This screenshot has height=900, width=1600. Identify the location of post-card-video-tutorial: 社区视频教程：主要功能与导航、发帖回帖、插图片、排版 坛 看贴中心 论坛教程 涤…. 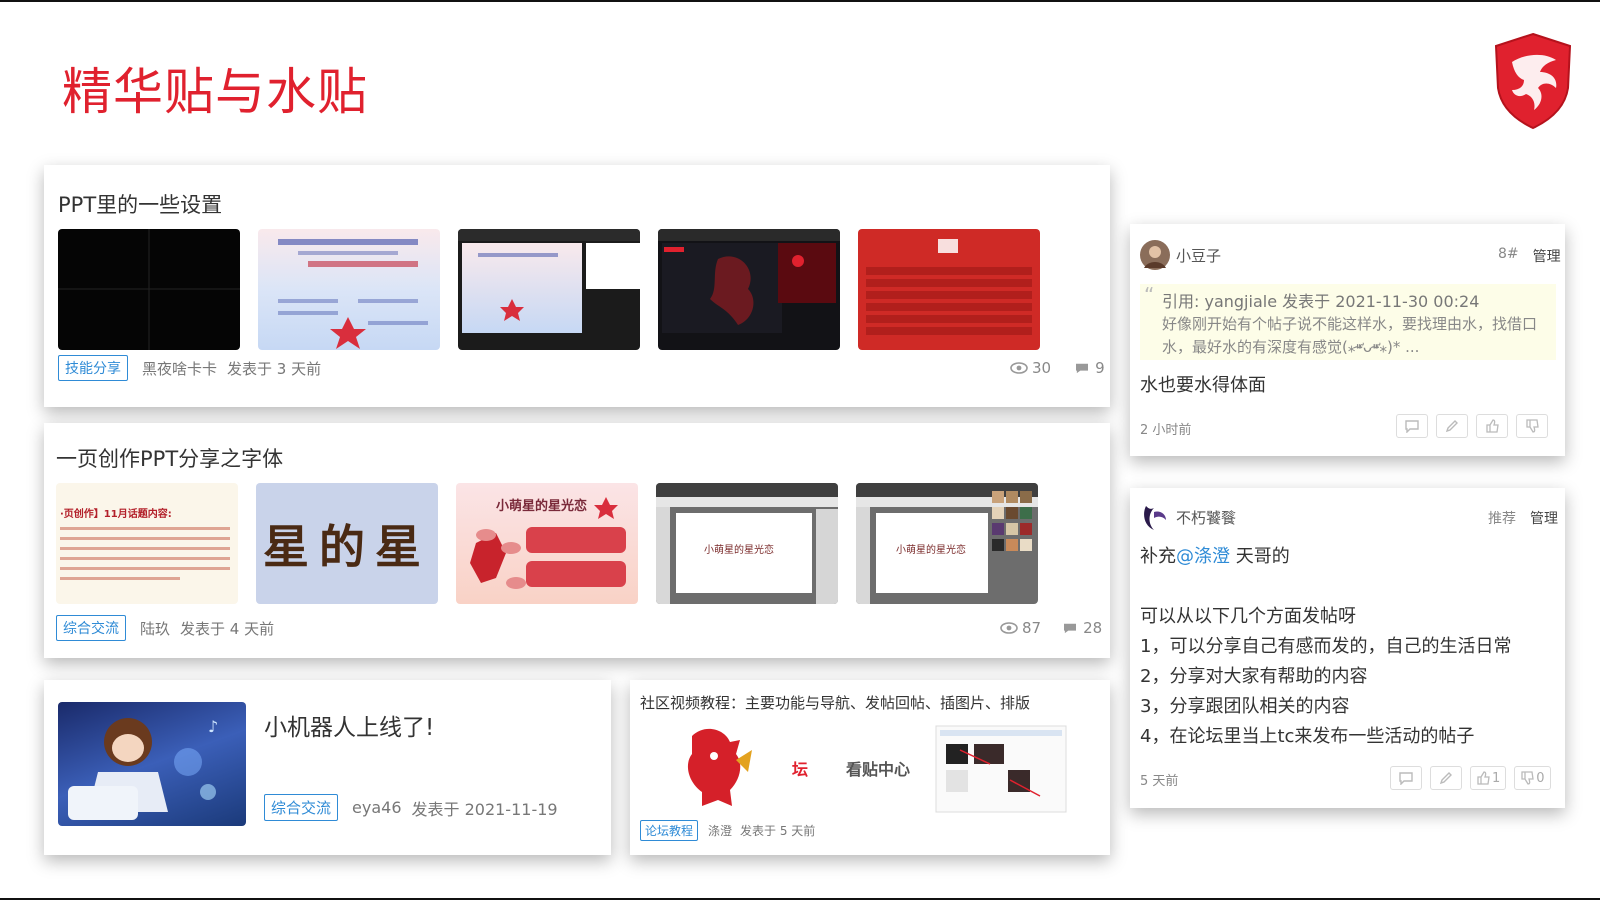
(870, 767).